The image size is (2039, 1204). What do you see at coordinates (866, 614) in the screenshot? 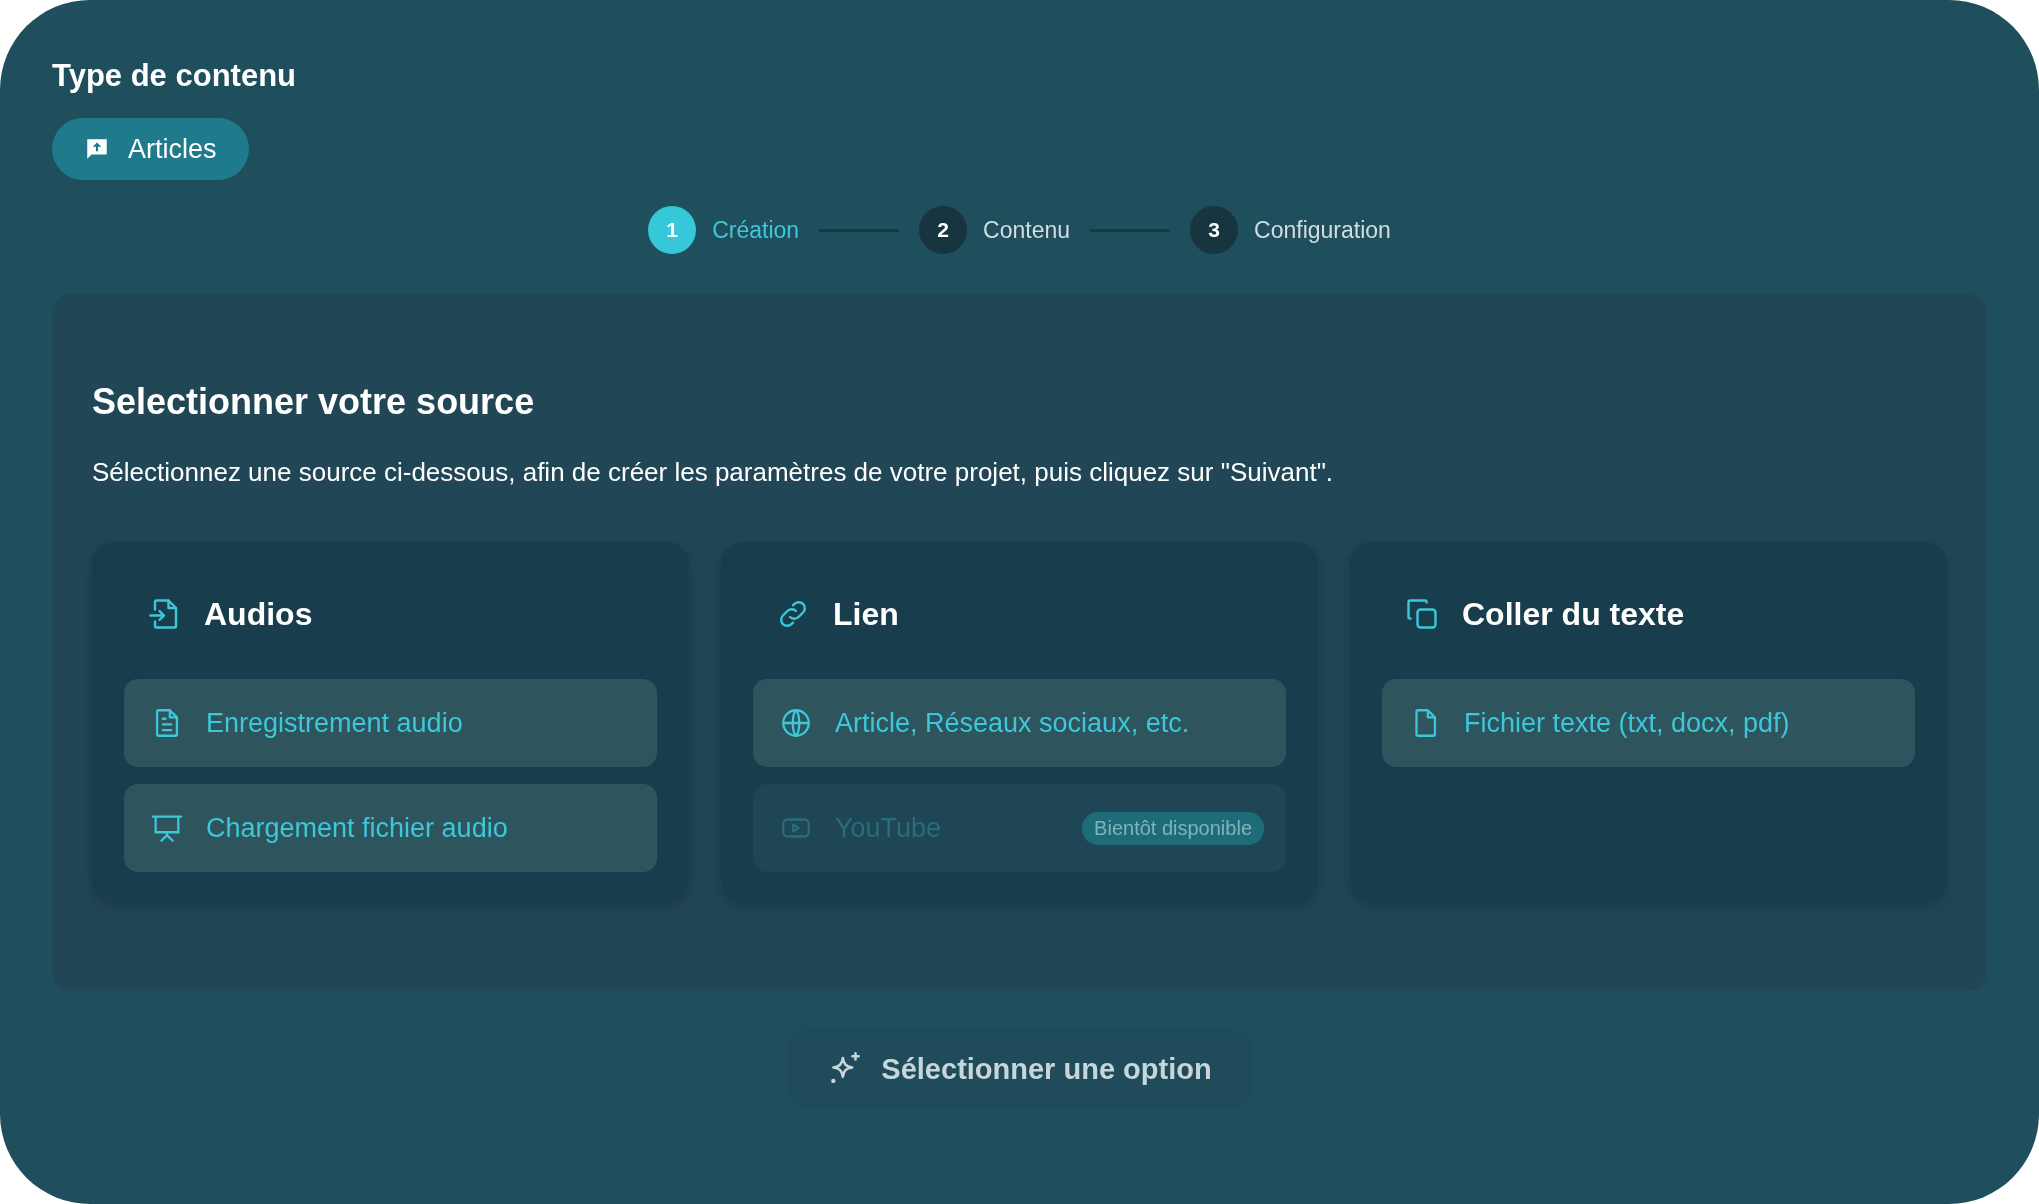
I see `card-title: Lien` at bounding box center [866, 614].